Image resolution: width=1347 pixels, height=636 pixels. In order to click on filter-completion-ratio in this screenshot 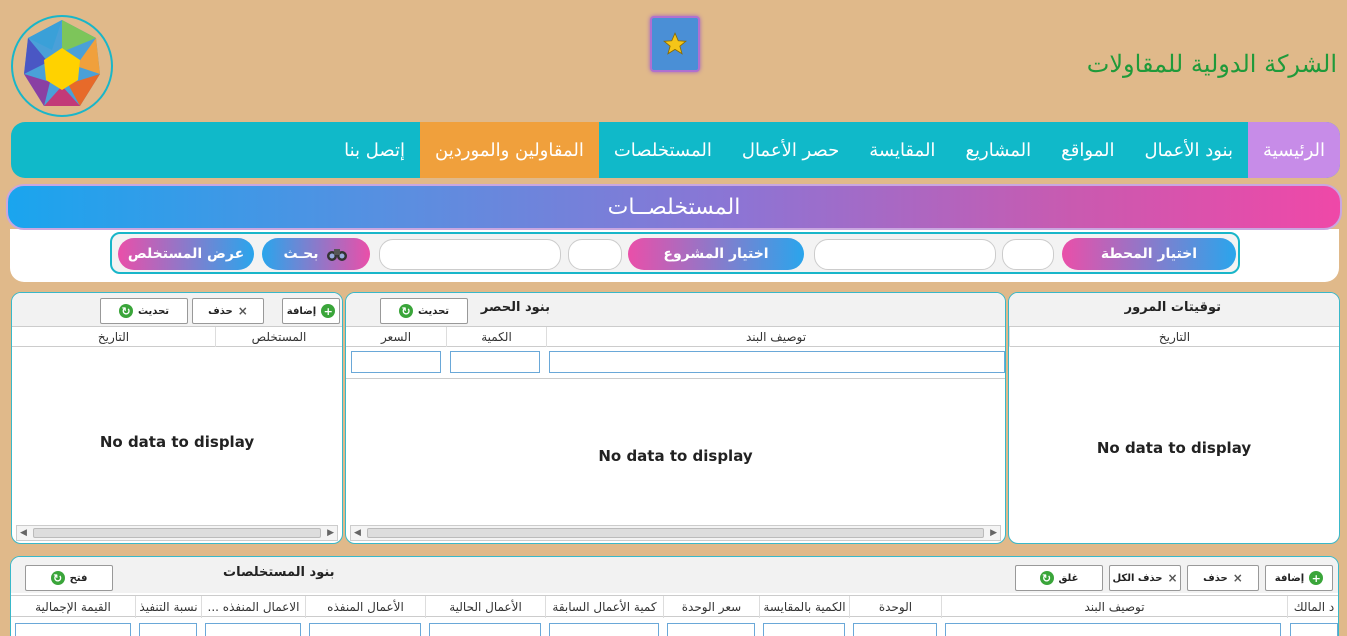, I will do `click(168, 629)`.